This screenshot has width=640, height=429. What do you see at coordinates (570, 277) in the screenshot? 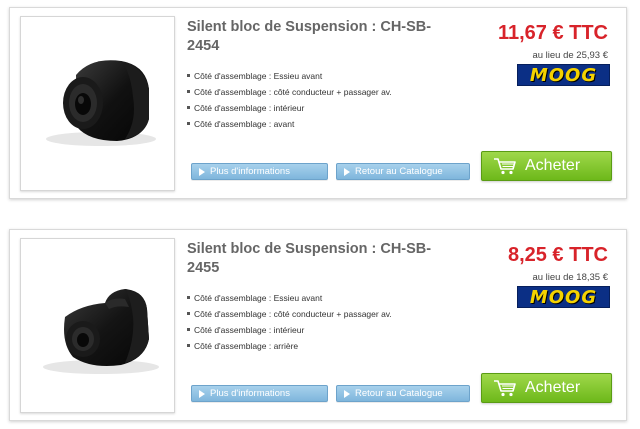
I see `old-price: au lieu de 18,35 €` at bounding box center [570, 277].